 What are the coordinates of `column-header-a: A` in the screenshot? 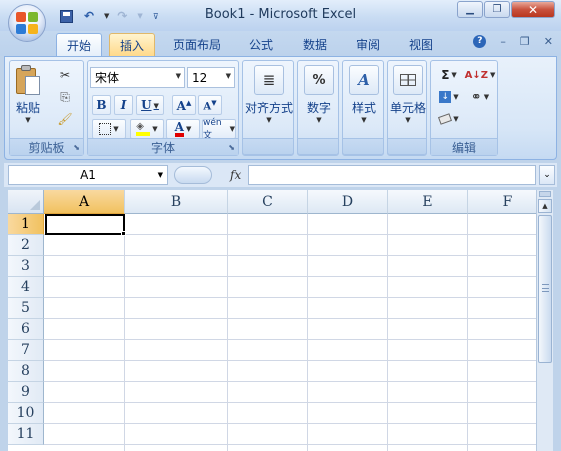 It's located at (84, 202).